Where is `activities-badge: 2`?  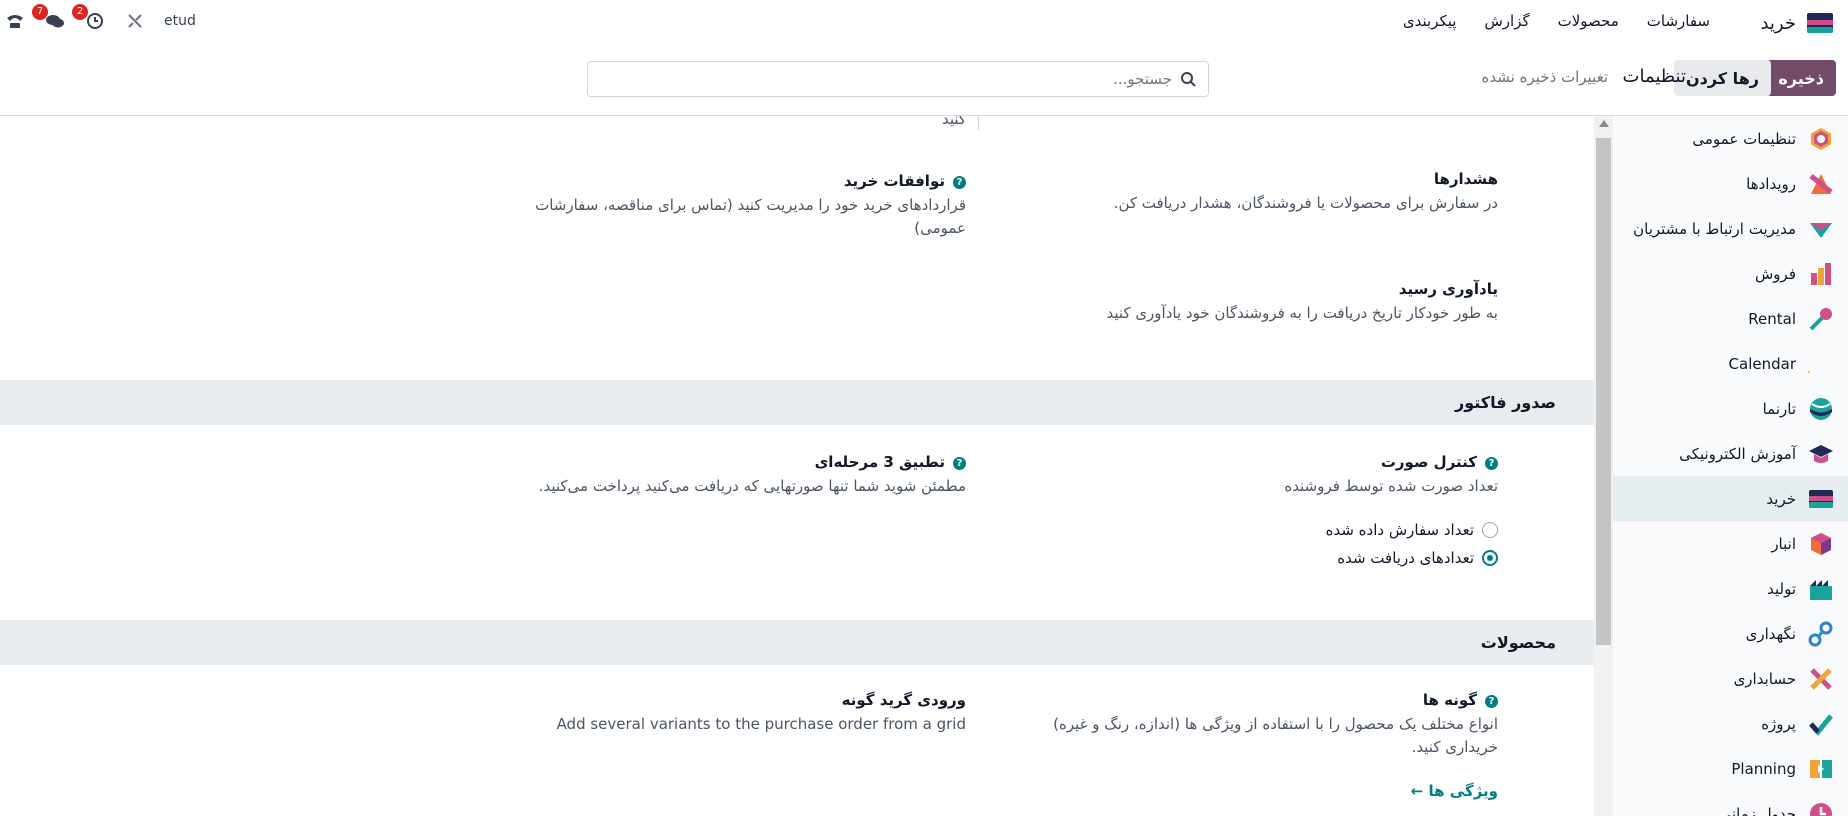 activities-badge: 2 is located at coordinates (80, 12).